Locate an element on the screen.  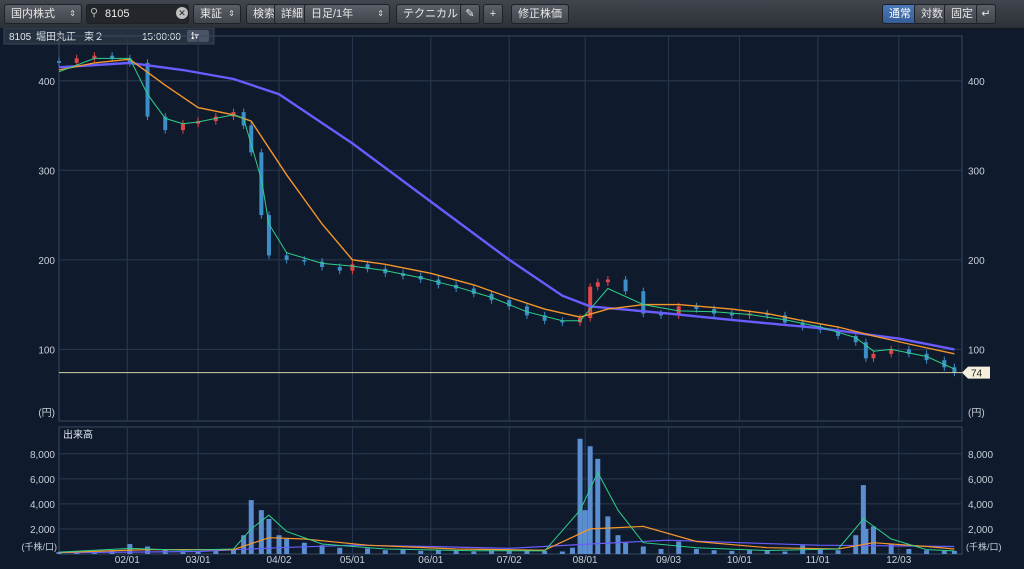
scale-fixed-button: 固定 is located at coordinates (962, 14).